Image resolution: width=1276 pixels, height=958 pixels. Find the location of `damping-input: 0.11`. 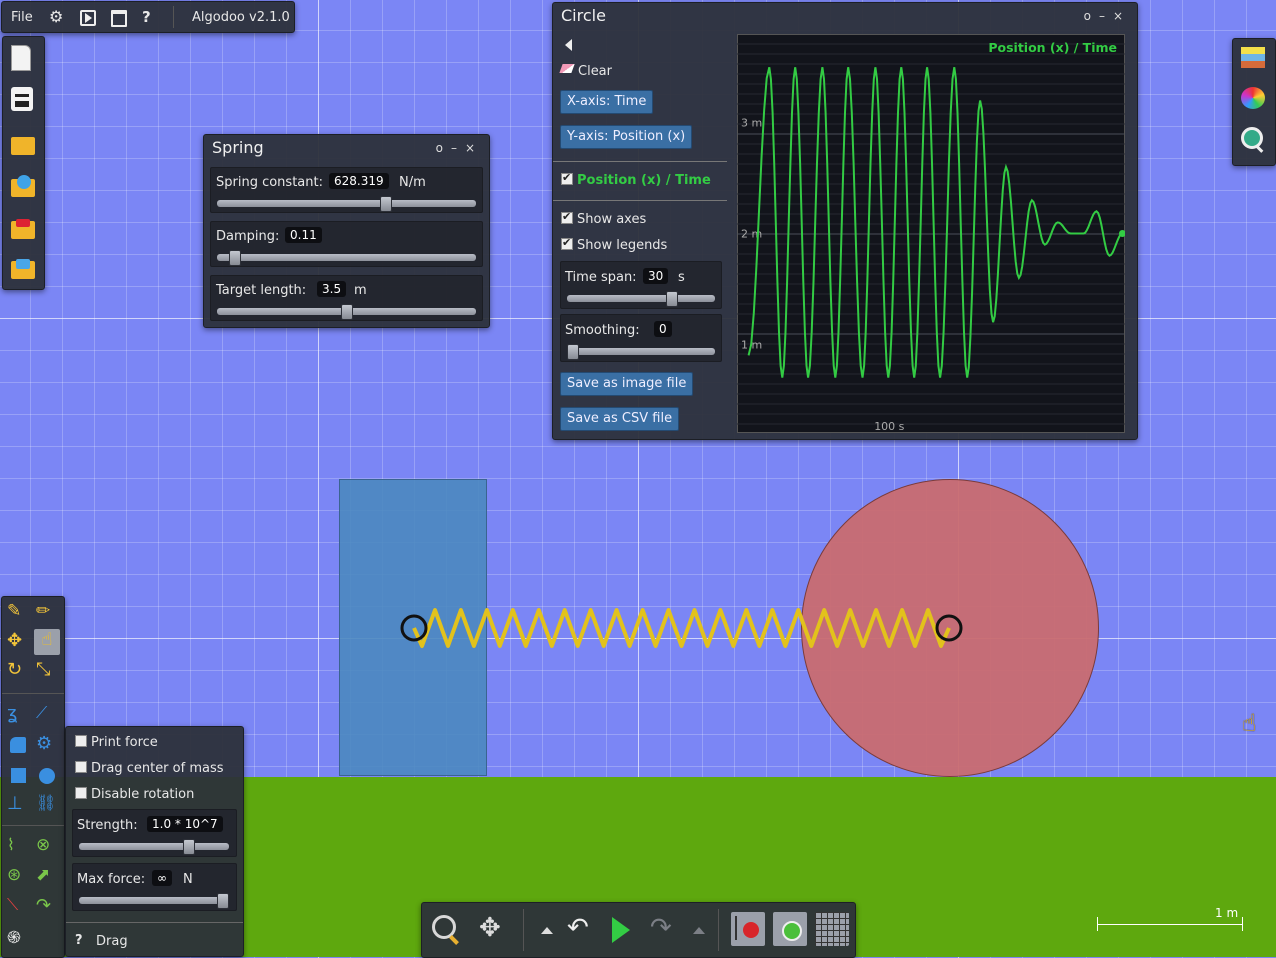

damping-input: 0.11 is located at coordinates (303, 235).